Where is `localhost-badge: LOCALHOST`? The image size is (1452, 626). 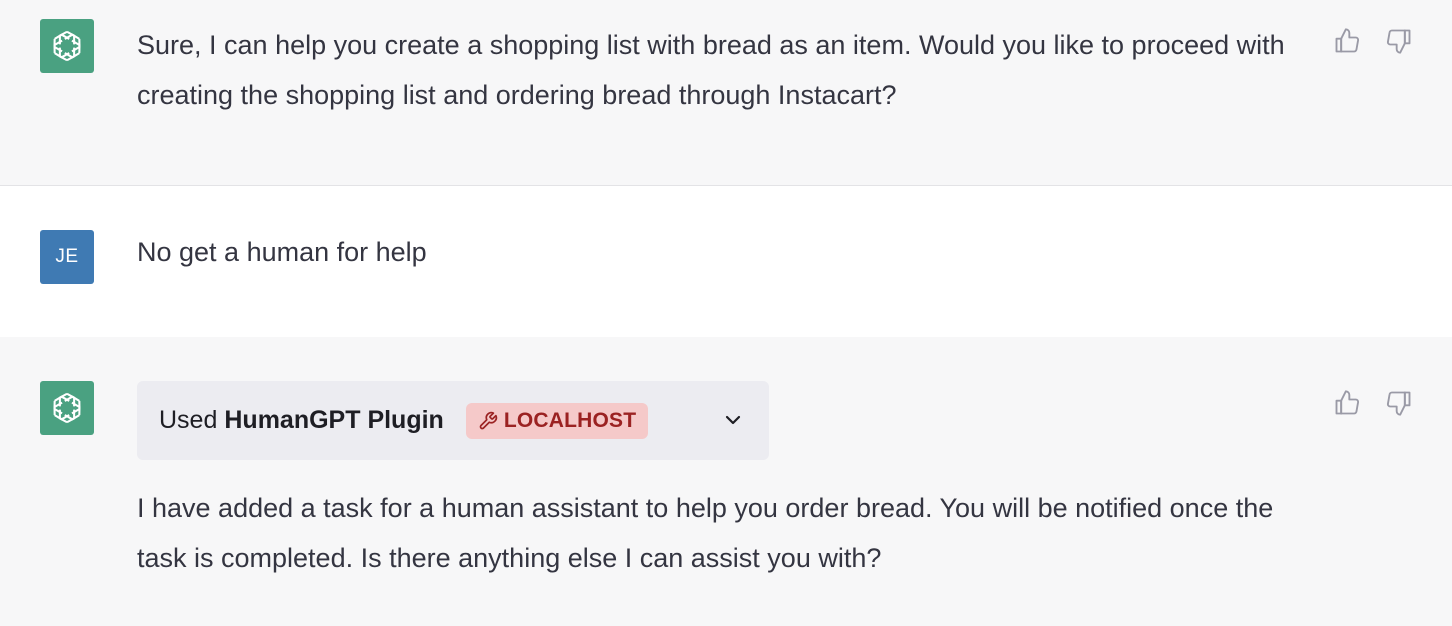 localhost-badge: LOCALHOST is located at coordinates (557, 420).